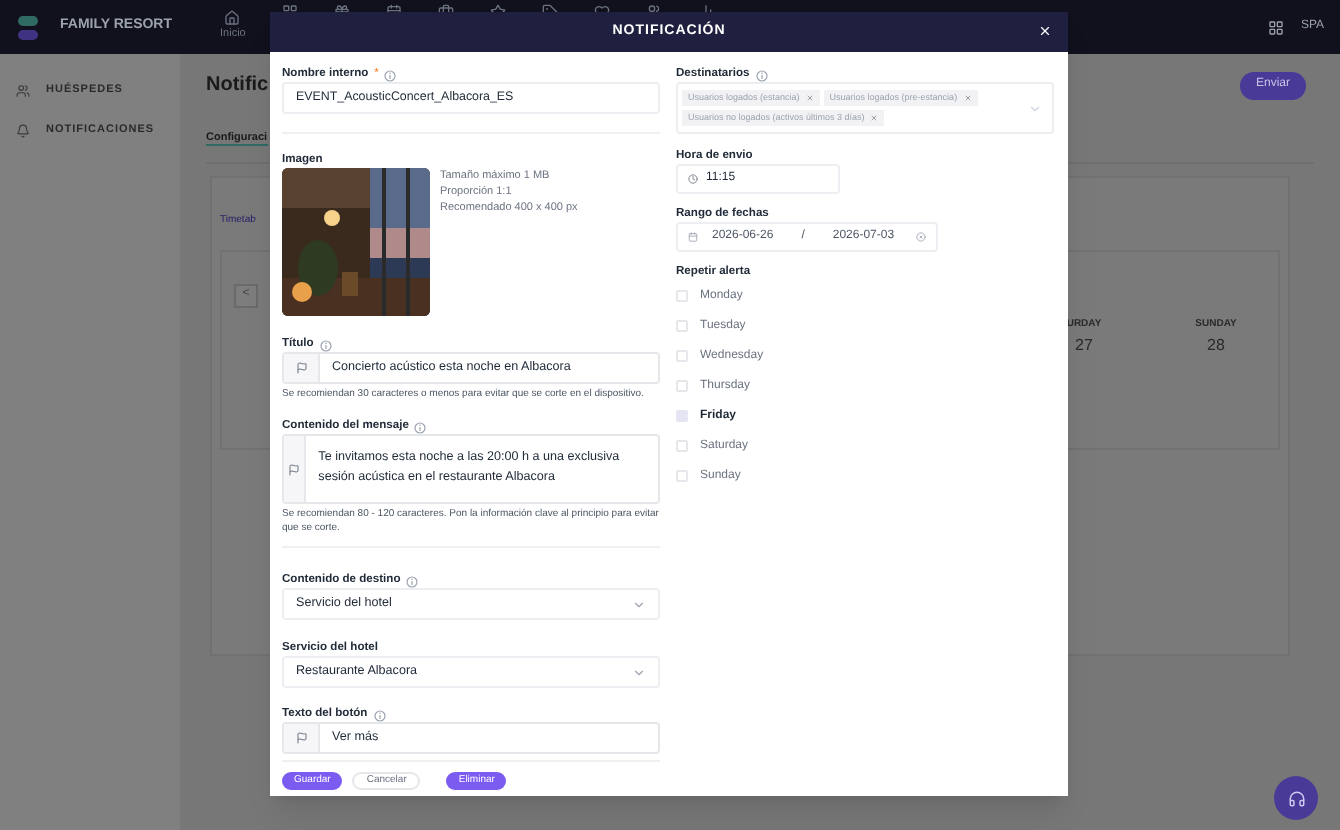 The height and width of the screenshot is (830, 1340). Describe the element at coordinates (1084, 345) in the screenshot. I see `day-number: 27` at that location.